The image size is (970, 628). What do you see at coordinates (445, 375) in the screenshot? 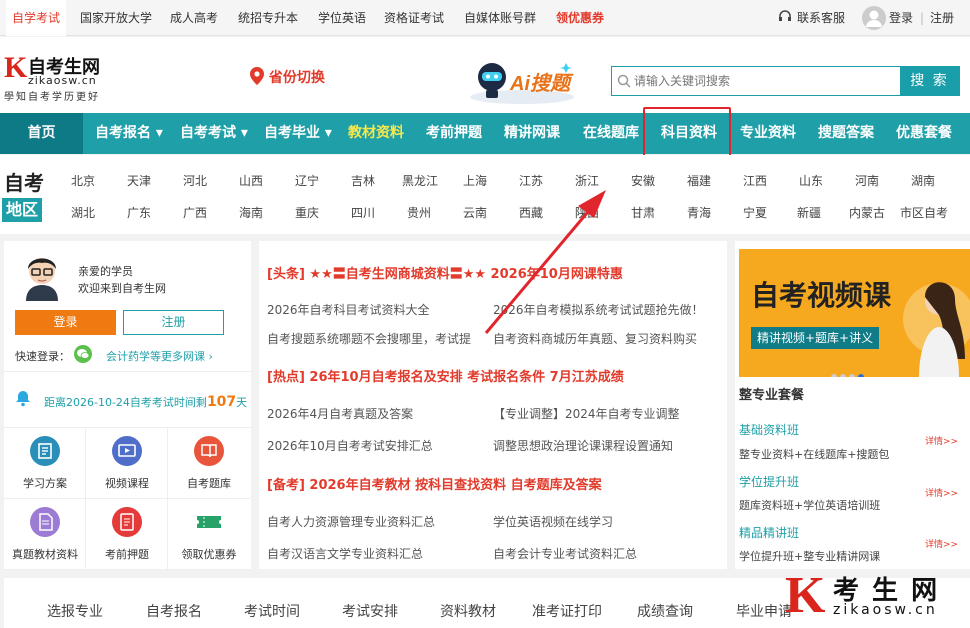
I see `news-hot: [热点] 26年10月自考报名及安排 考试报名条件 7月江苏成绩` at bounding box center [445, 375].